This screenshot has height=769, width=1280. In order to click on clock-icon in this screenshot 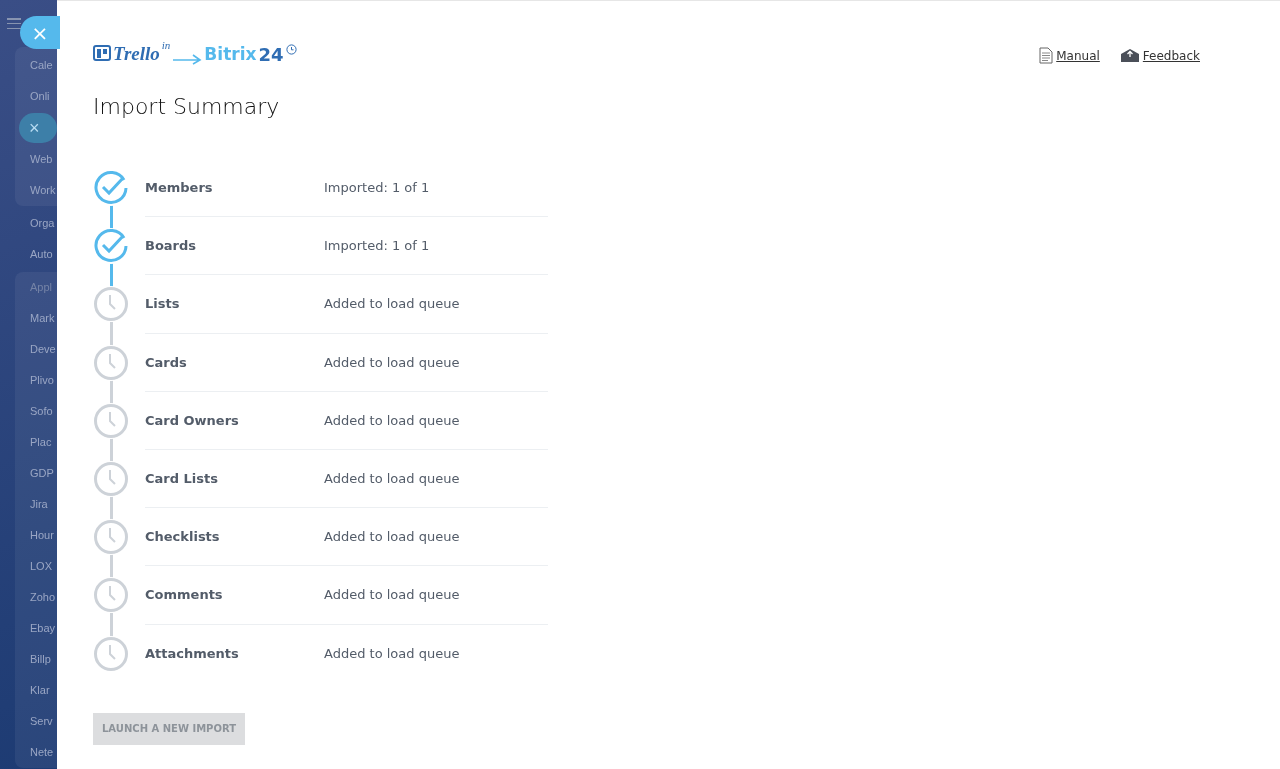, I will do `click(291, 49)`.